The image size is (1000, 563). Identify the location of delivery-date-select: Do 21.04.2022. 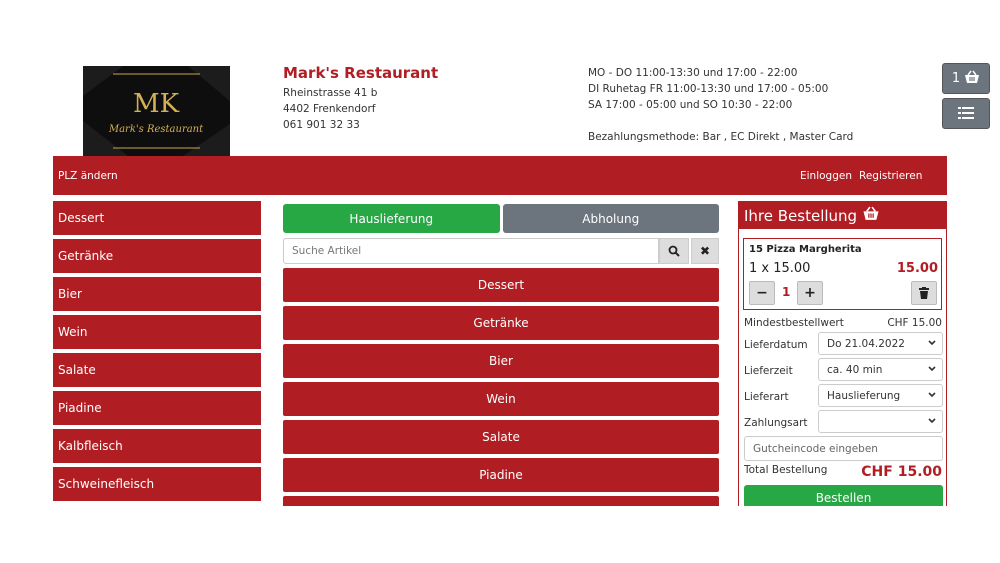
(880, 343).